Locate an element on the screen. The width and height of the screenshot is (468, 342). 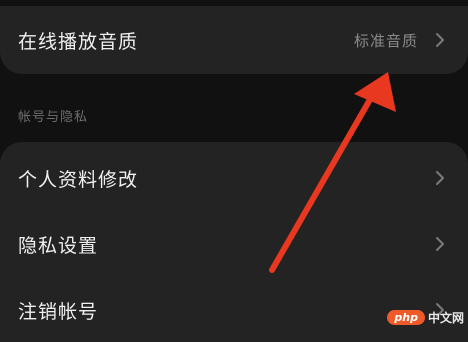
watermark-logo: php is located at coordinates (406, 317).